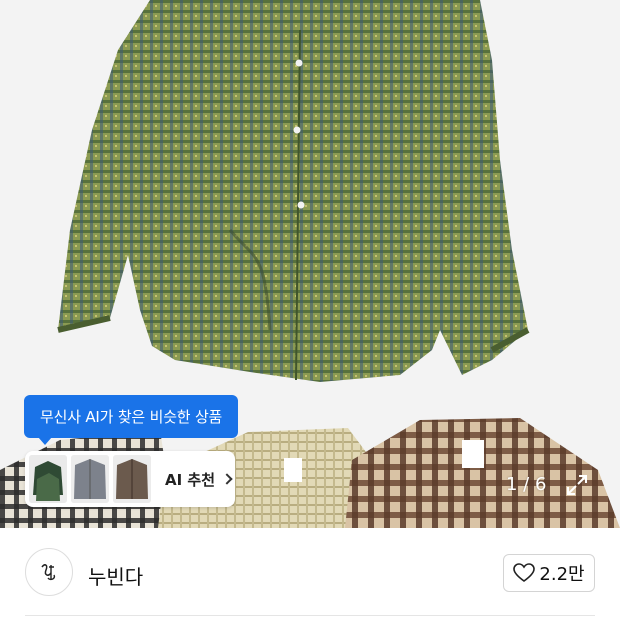 The image size is (620, 620). I want to click on expand-icon, so click(577, 485).